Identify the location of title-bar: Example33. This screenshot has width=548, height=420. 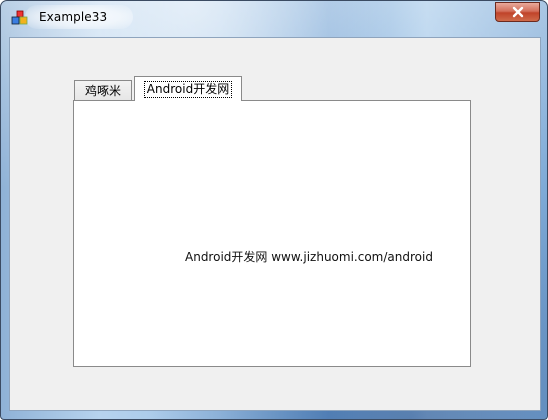
(274, 16).